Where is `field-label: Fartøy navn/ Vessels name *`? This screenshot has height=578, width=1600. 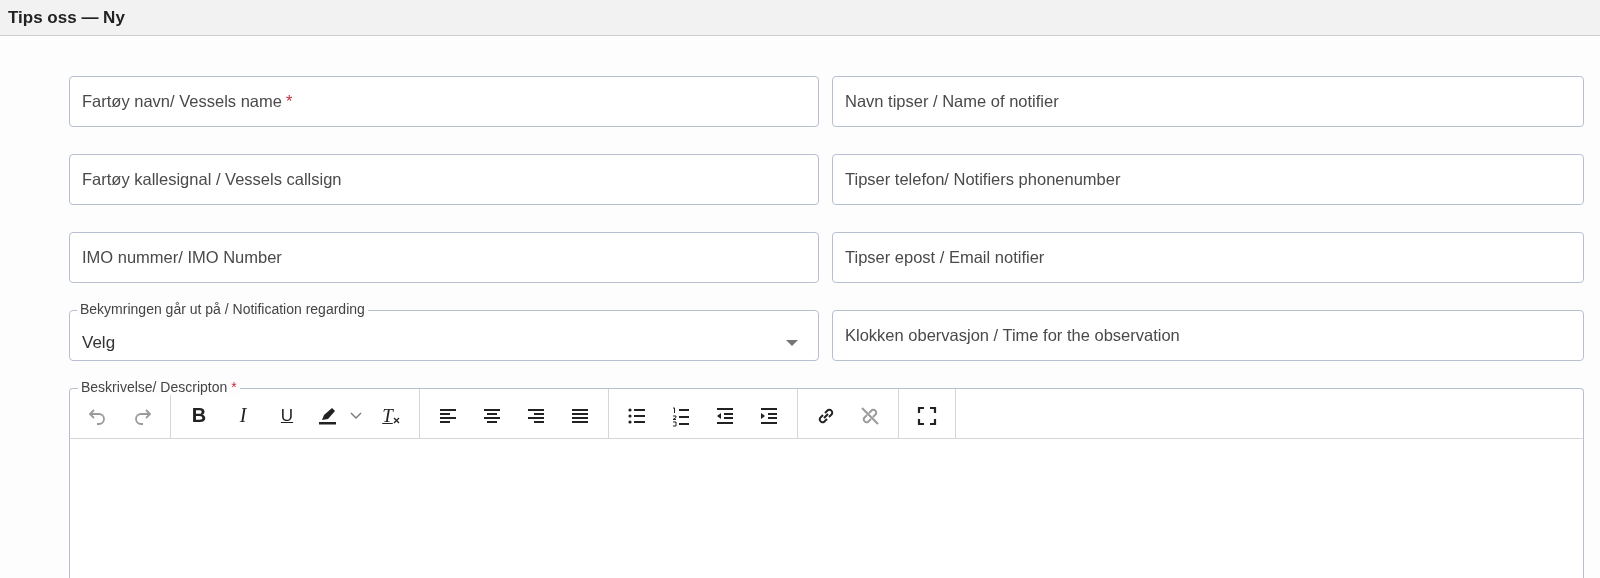
field-label: Fartøy navn/ Vessels name * is located at coordinates (187, 101).